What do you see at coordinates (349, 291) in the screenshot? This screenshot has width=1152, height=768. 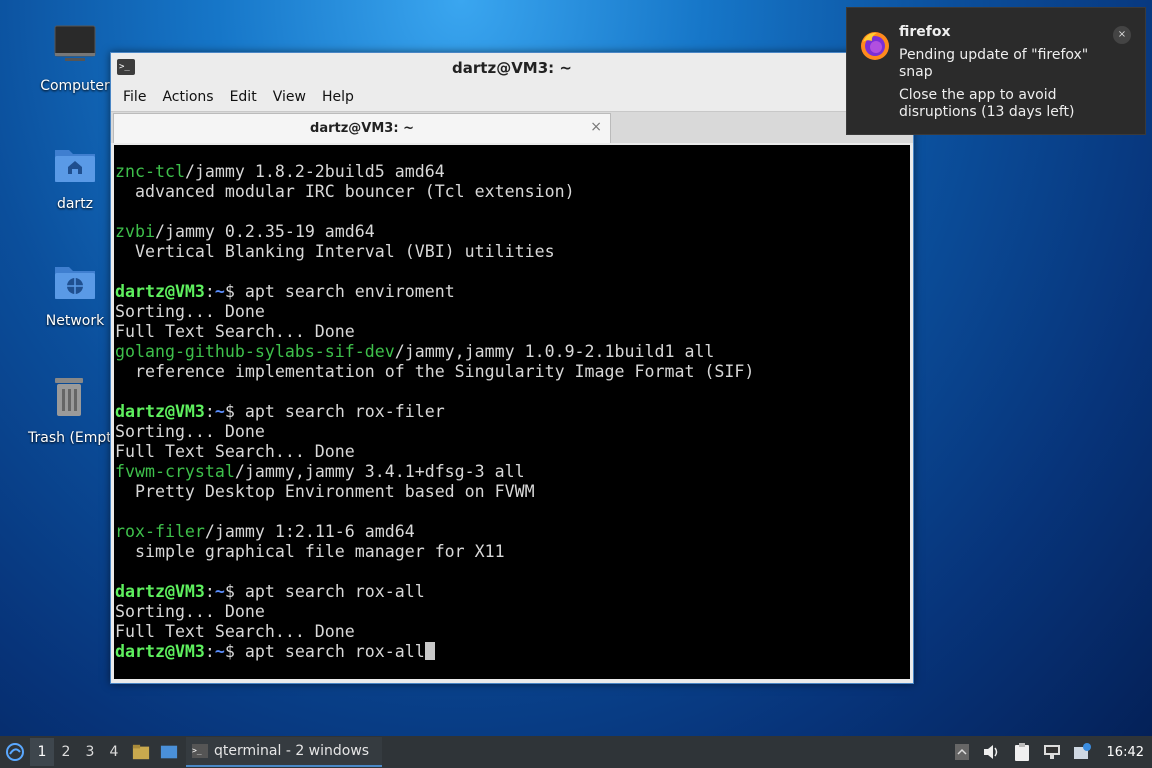 I see `command-text: apt search enviroment` at bounding box center [349, 291].